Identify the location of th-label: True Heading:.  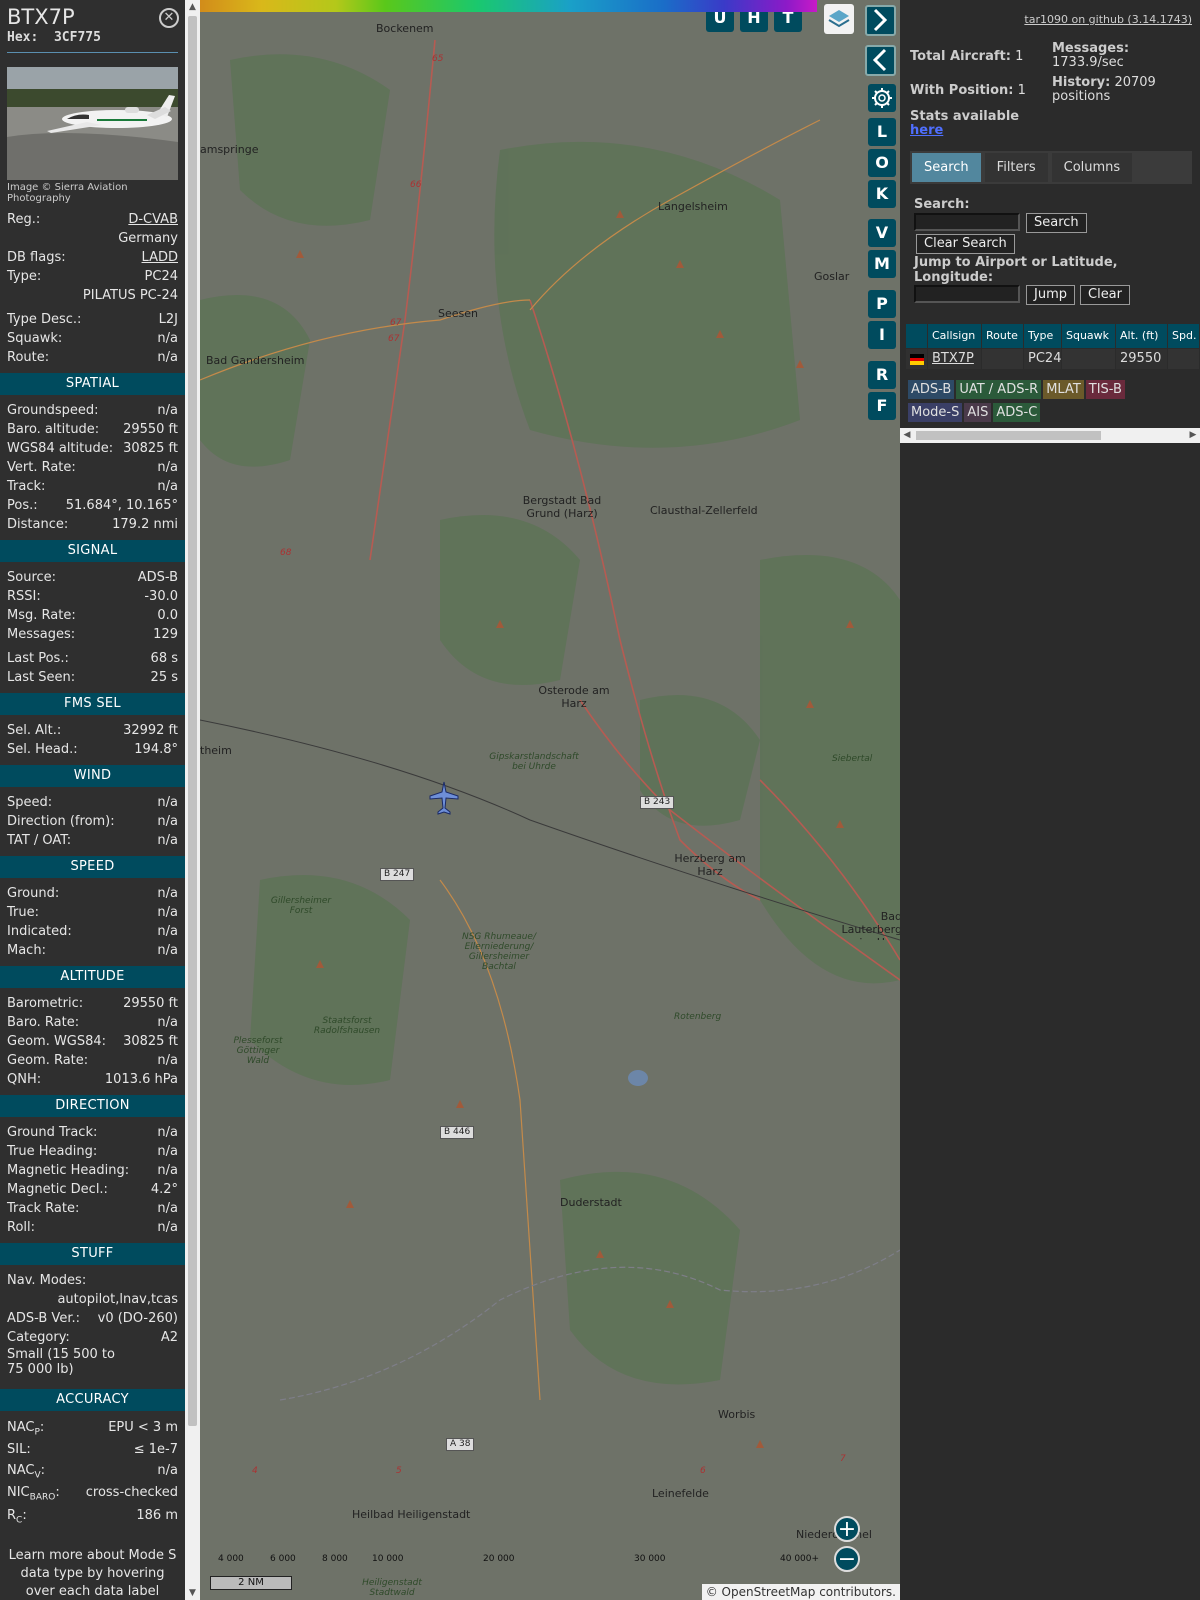
(52, 1151).